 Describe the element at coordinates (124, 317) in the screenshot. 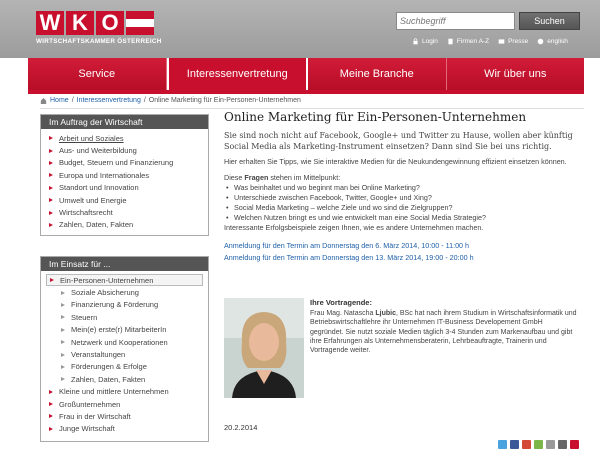

I see `sidebar-subitem: Steuern` at that location.